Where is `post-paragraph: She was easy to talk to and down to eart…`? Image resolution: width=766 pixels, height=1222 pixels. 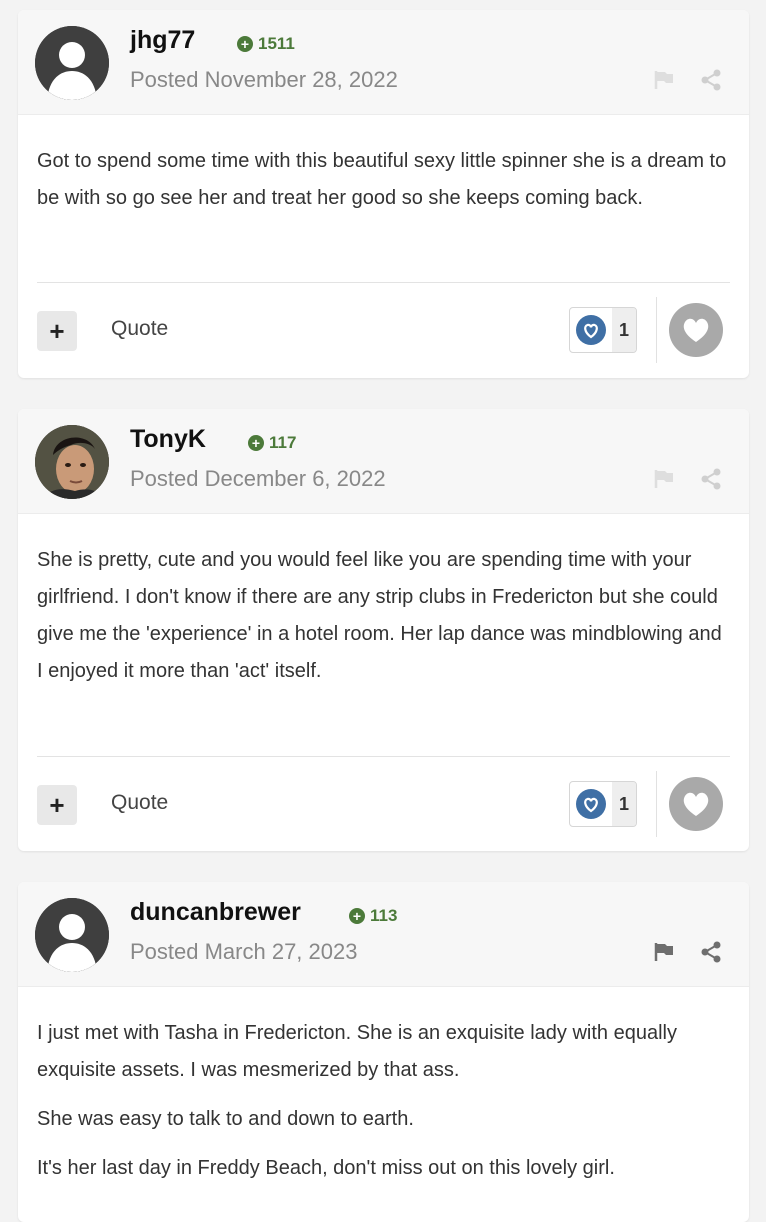
post-paragraph: She was easy to talk to and down to eart… is located at coordinates (225, 1119).